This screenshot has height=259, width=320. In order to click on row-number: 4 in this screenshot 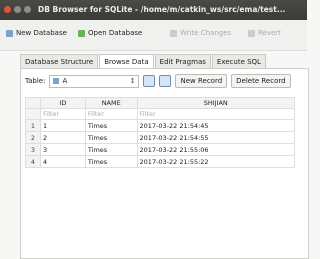, I will do `click(33, 161)`.